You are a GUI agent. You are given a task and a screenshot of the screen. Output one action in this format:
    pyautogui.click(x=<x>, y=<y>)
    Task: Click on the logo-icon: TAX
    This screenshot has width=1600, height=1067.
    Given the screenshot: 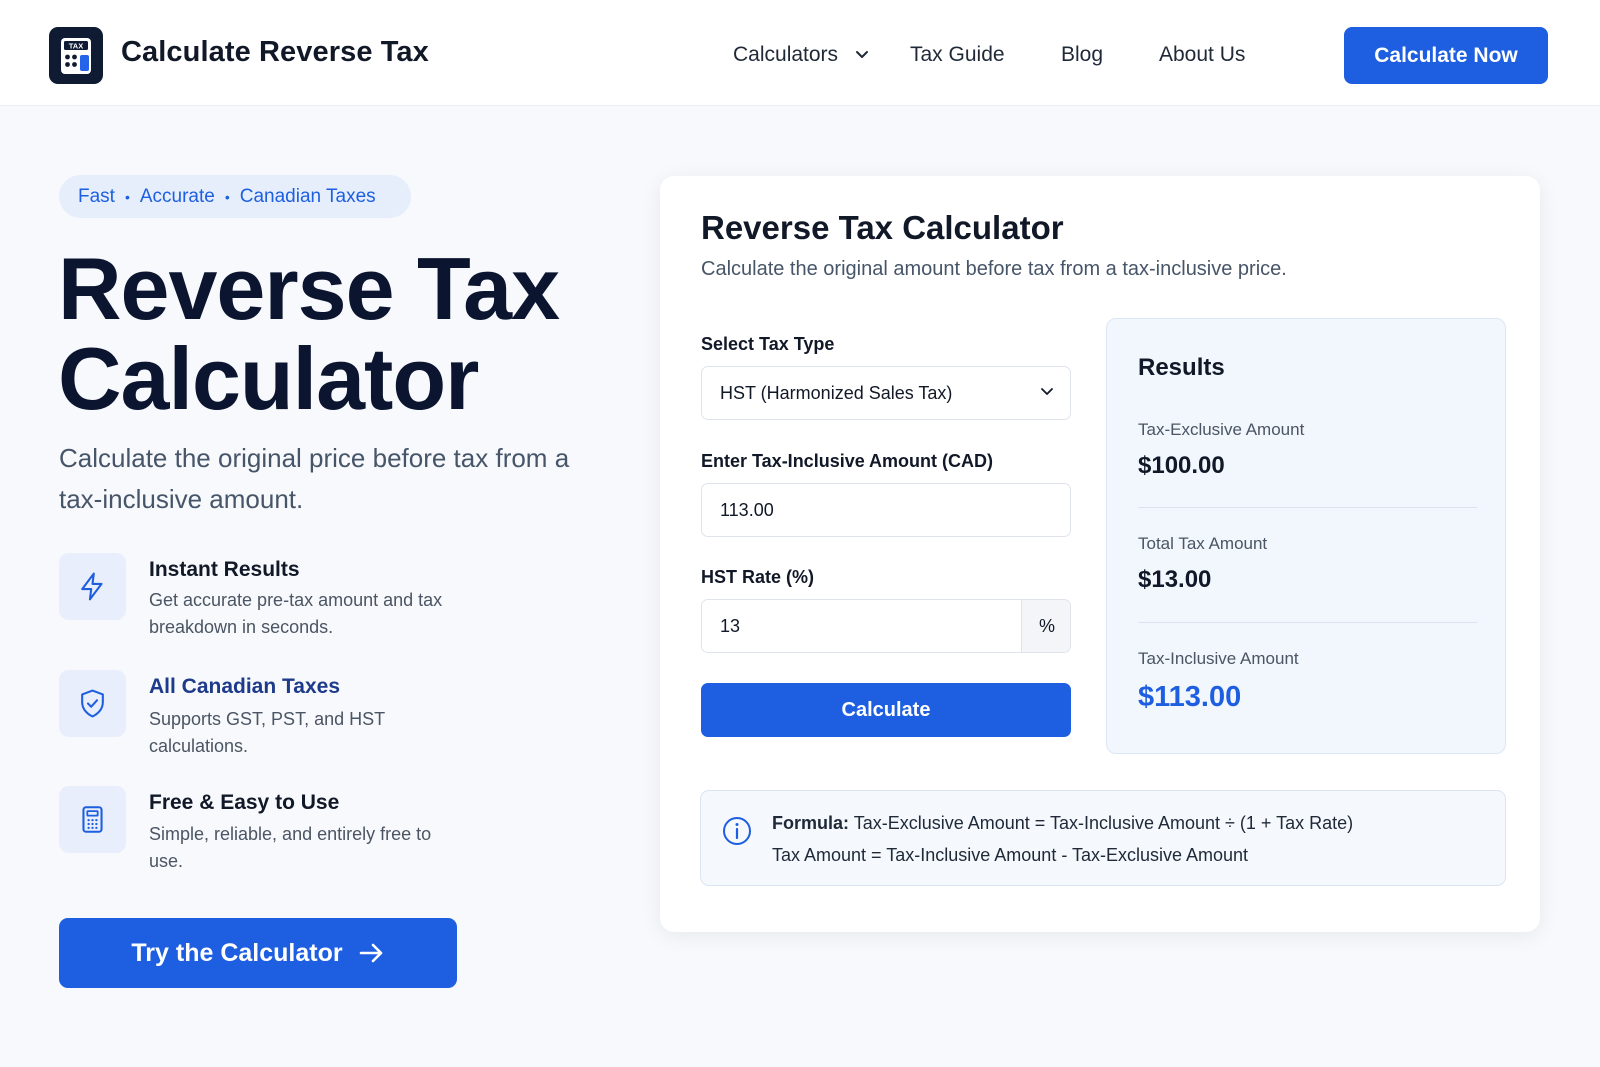 What is the action you would take?
    pyautogui.click(x=76, y=55)
    